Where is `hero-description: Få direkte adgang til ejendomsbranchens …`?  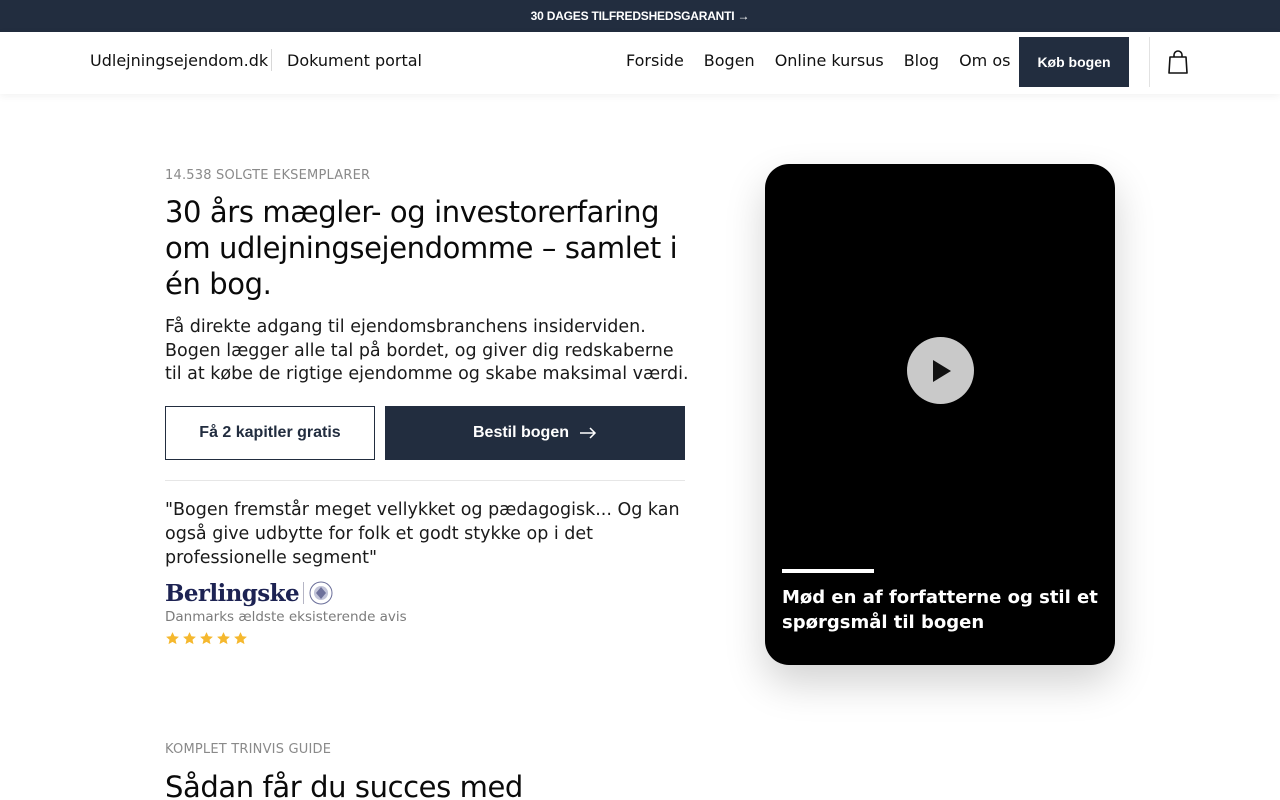
hero-description: Få direkte adgang til ejendomsbranchens … is located at coordinates (427, 350).